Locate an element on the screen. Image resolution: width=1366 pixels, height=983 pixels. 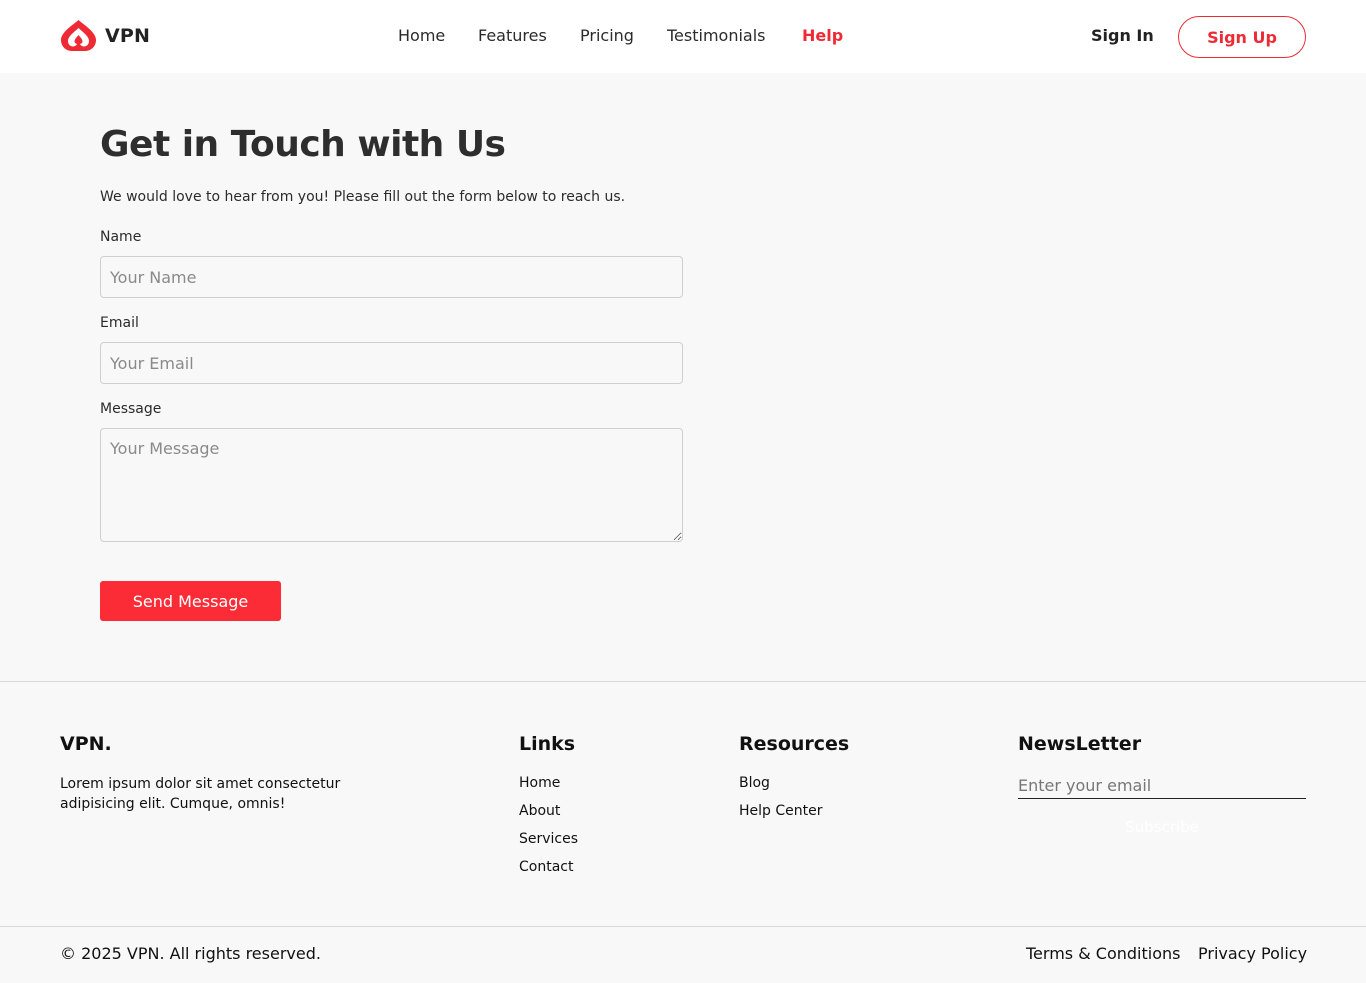
nav-testimonials: Testimonials is located at coordinates (716, 35).